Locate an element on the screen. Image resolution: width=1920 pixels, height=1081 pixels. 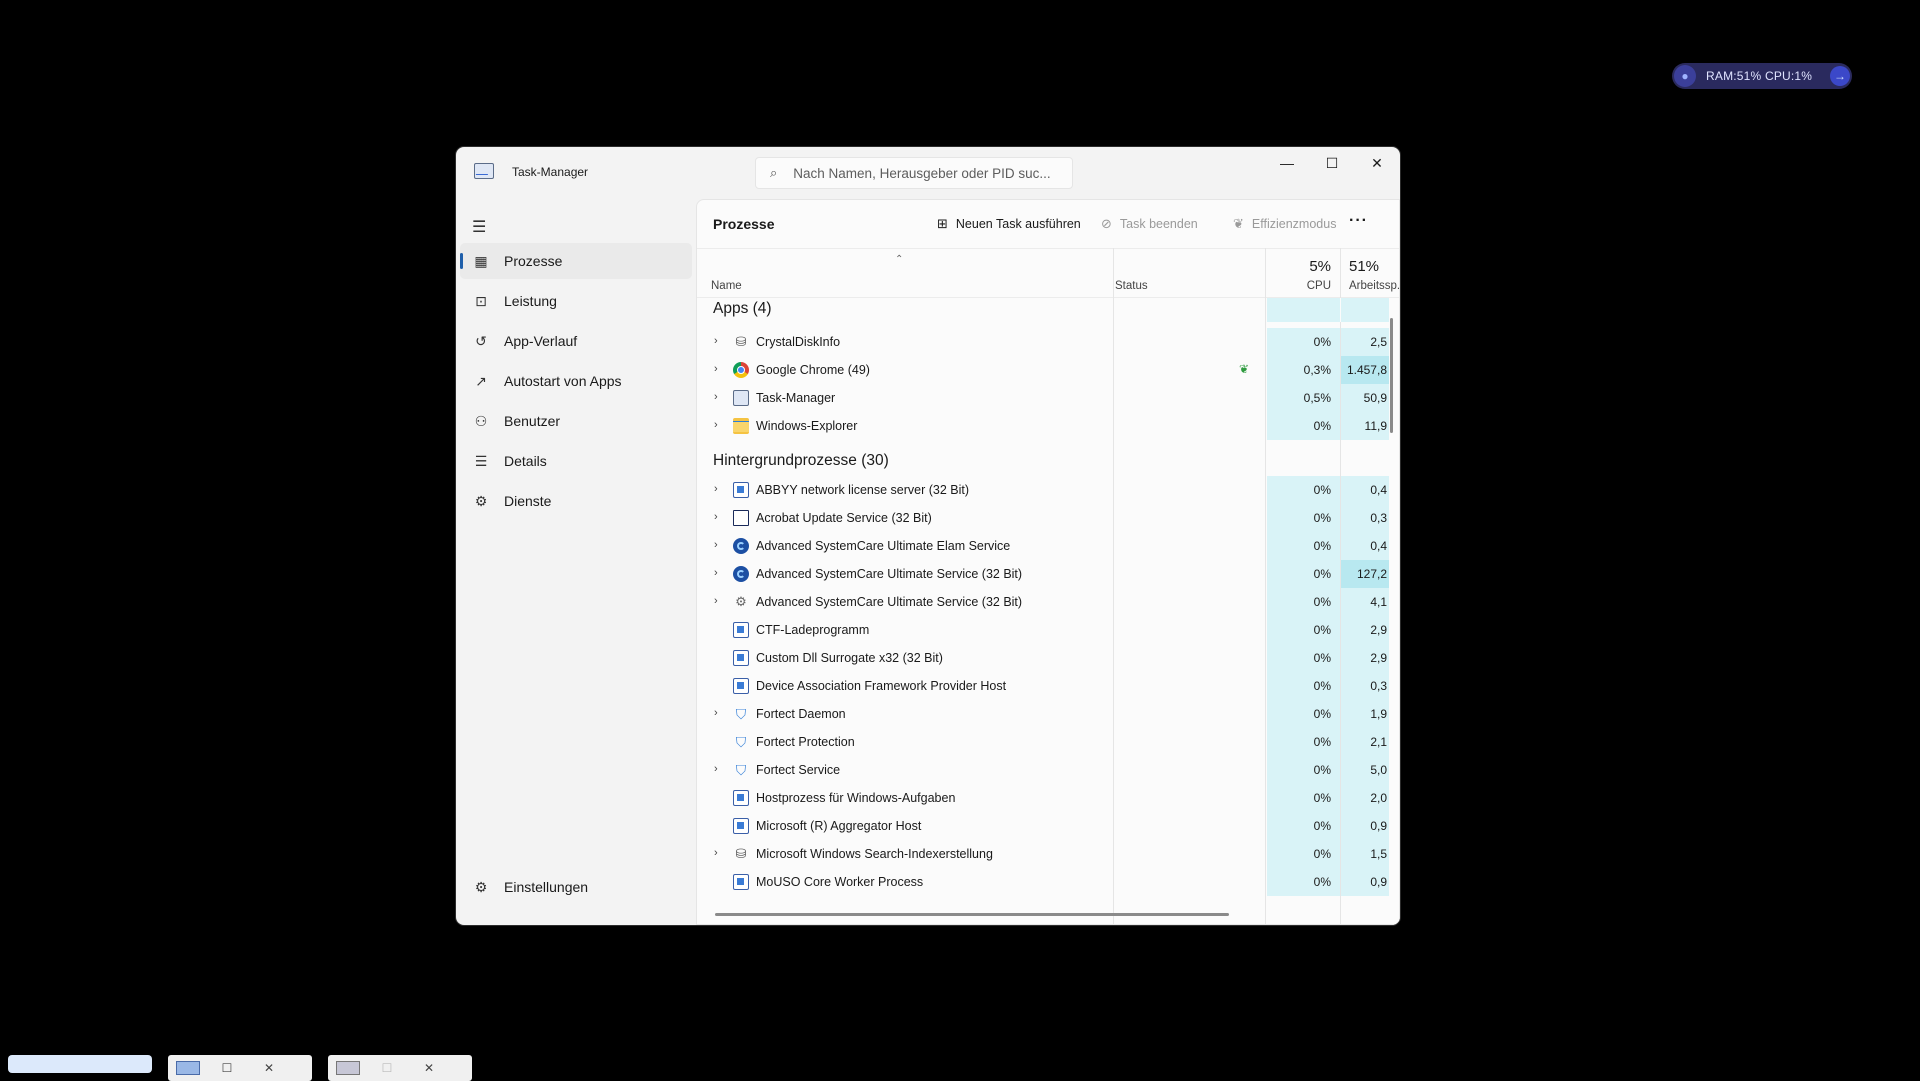
title-bar: Task-Manager ⌕ — ☐ ✕ is located at coordinates (928, 173).